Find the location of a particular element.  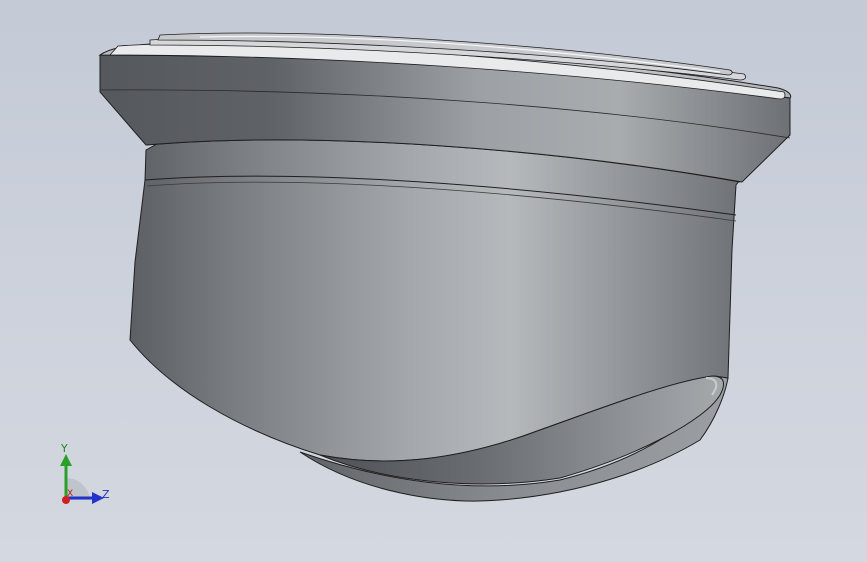

coordinate-triad: Y Z X is located at coordinates (85, 475).